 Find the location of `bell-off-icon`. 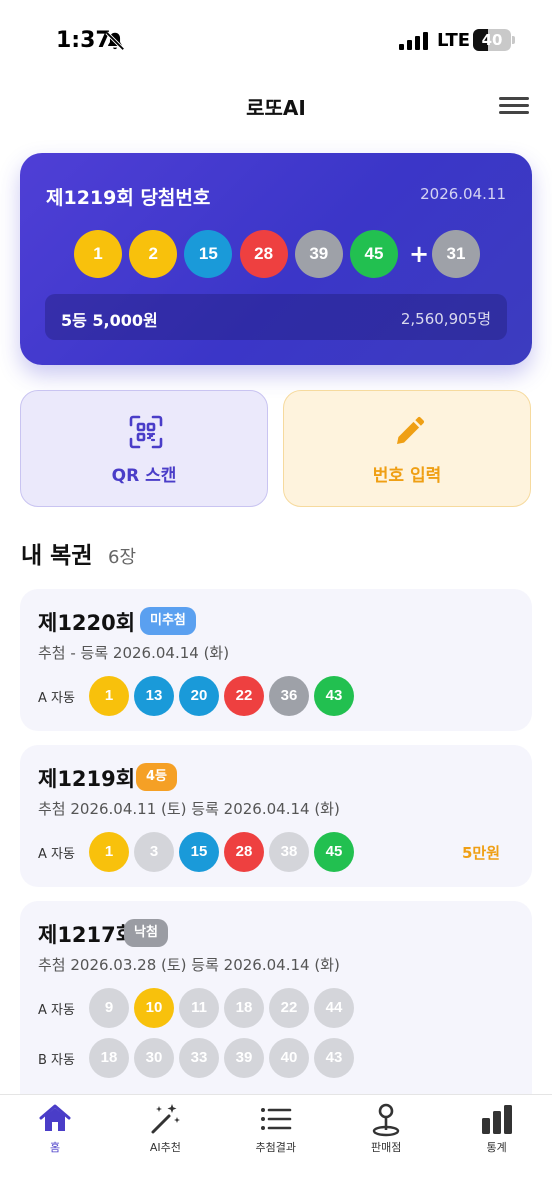

bell-off-icon is located at coordinates (115, 41).